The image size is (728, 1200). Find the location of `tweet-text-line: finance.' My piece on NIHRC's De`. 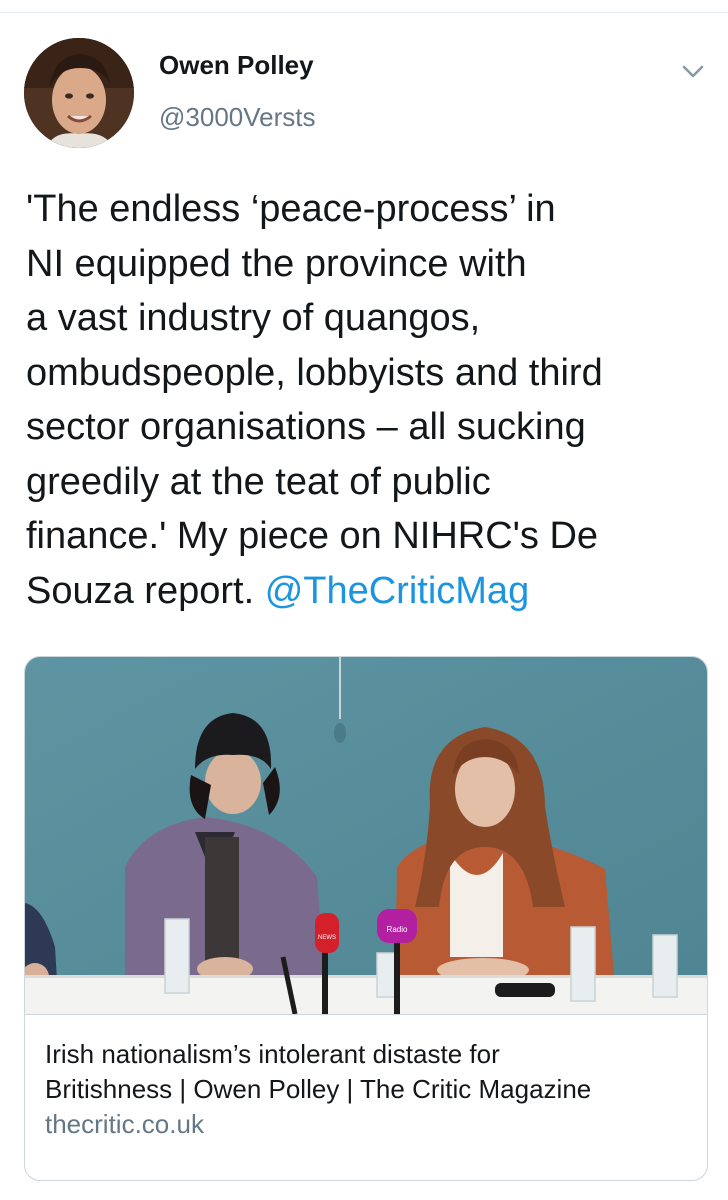

tweet-text-line: finance.' My piece on NIHRC's De is located at coordinates (312, 536).